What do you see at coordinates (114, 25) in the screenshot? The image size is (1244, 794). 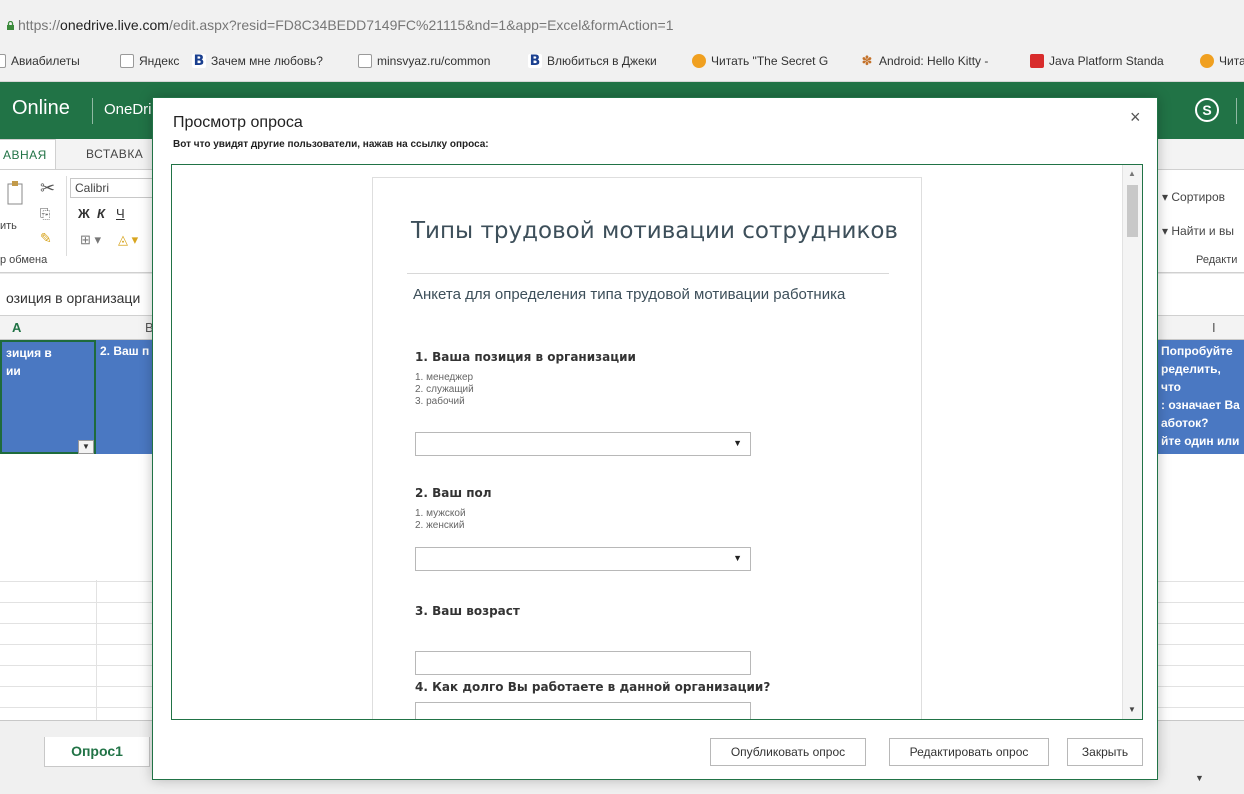 I see `url-host: onedrive.live.com` at bounding box center [114, 25].